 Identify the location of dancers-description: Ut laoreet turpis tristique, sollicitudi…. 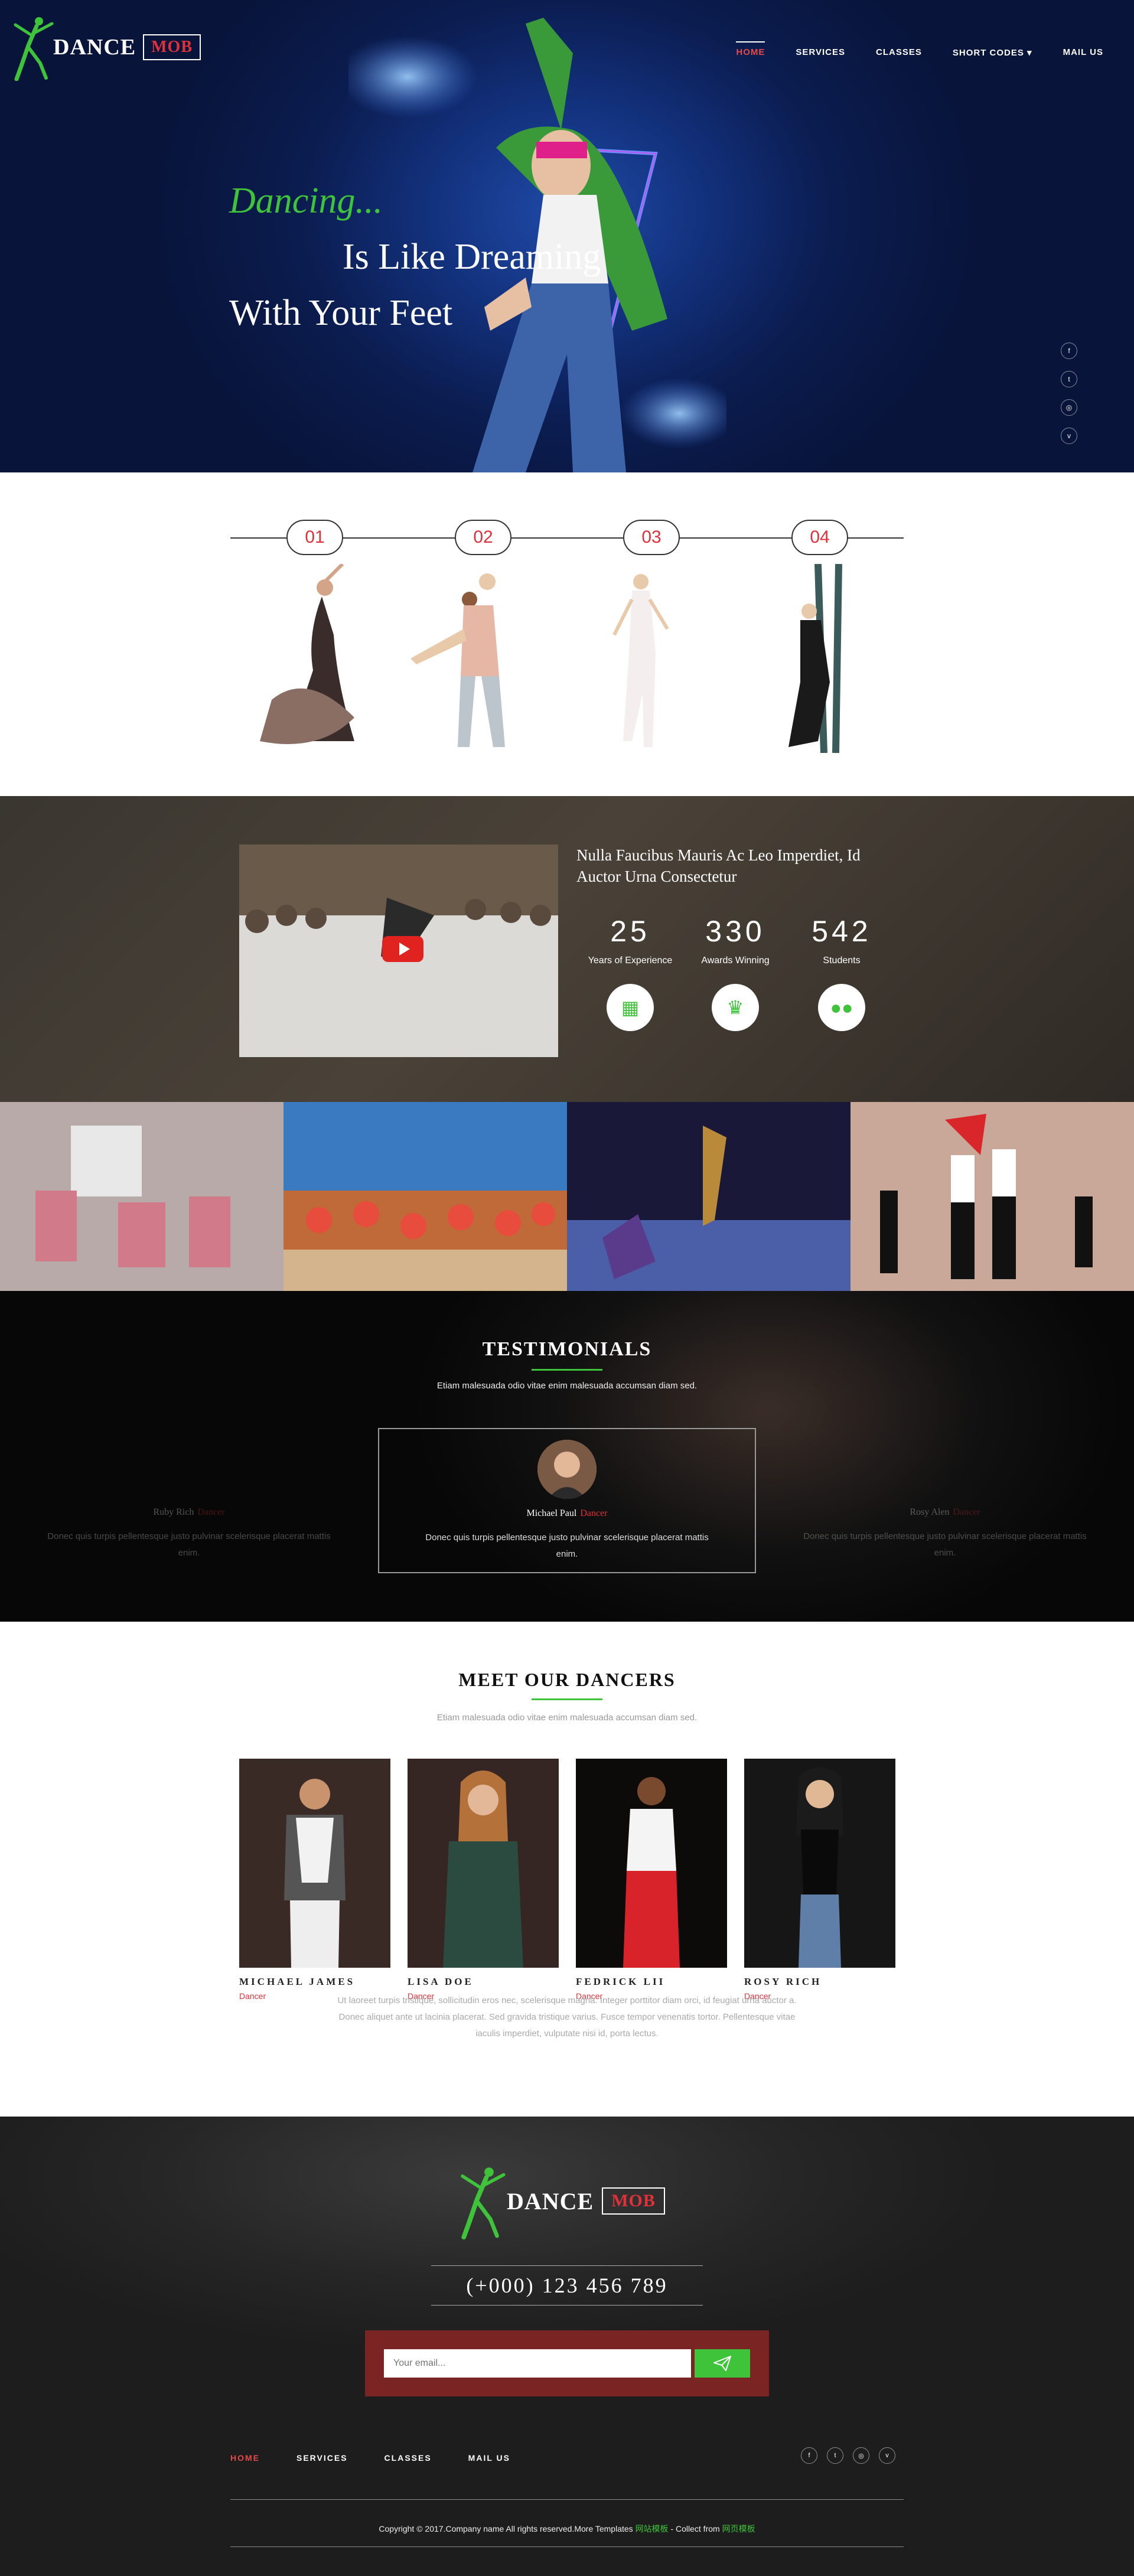
(567, 2017).